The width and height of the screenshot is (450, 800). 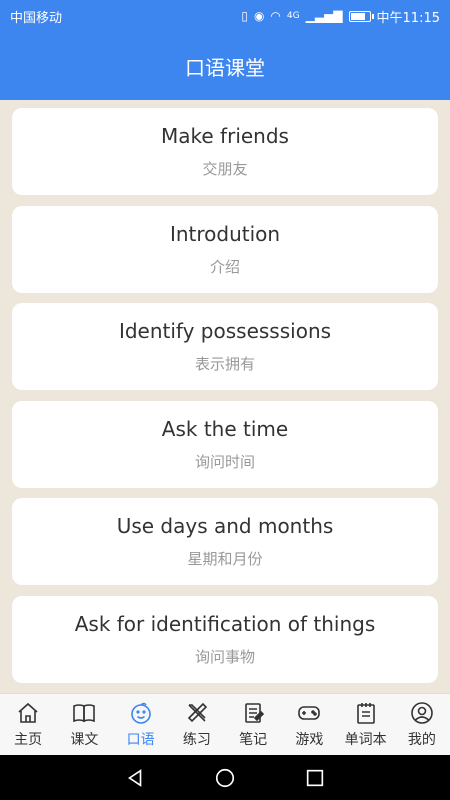 I want to click on tab-profile: 我的, so click(x=422, y=724).